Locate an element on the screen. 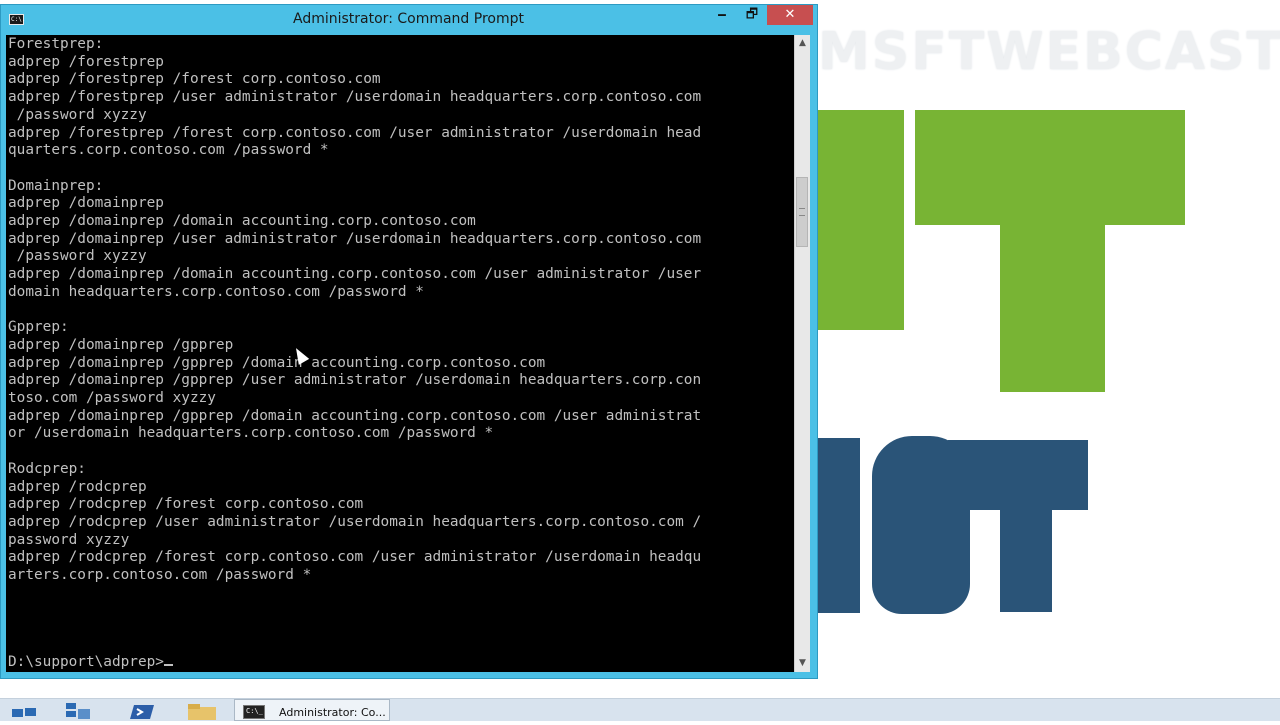  scroll-up-arrow-icon: ▲ is located at coordinates (802, 43).